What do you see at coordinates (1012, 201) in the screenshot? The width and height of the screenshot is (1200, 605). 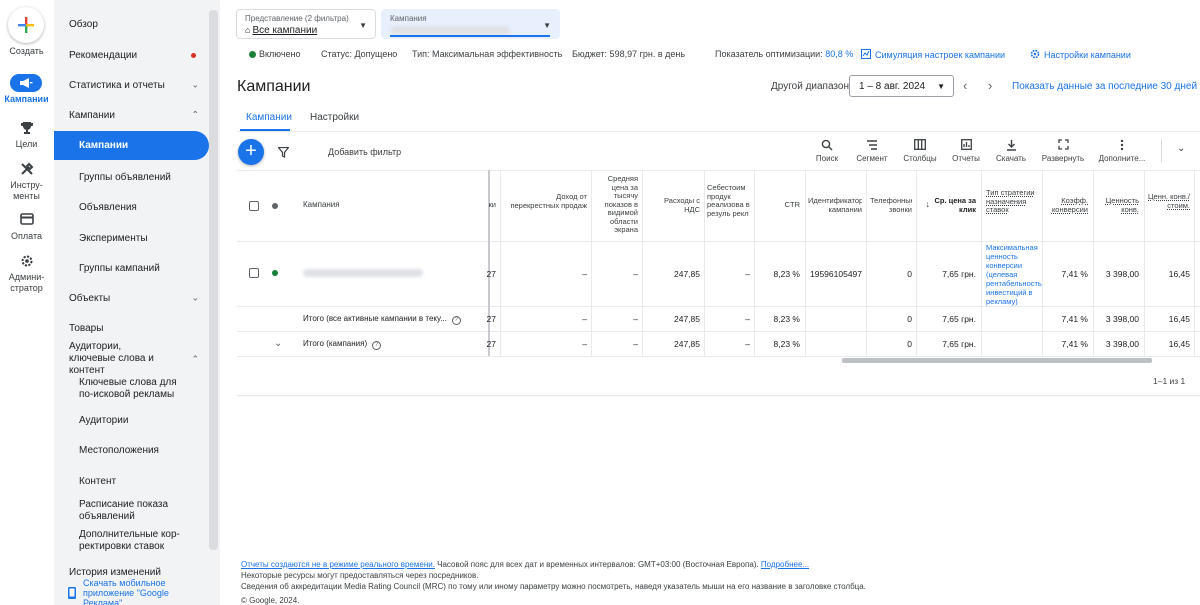 I see `col-header-bid-strategy: Тип стратегии назначения ставок` at bounding box center [1012, 201].